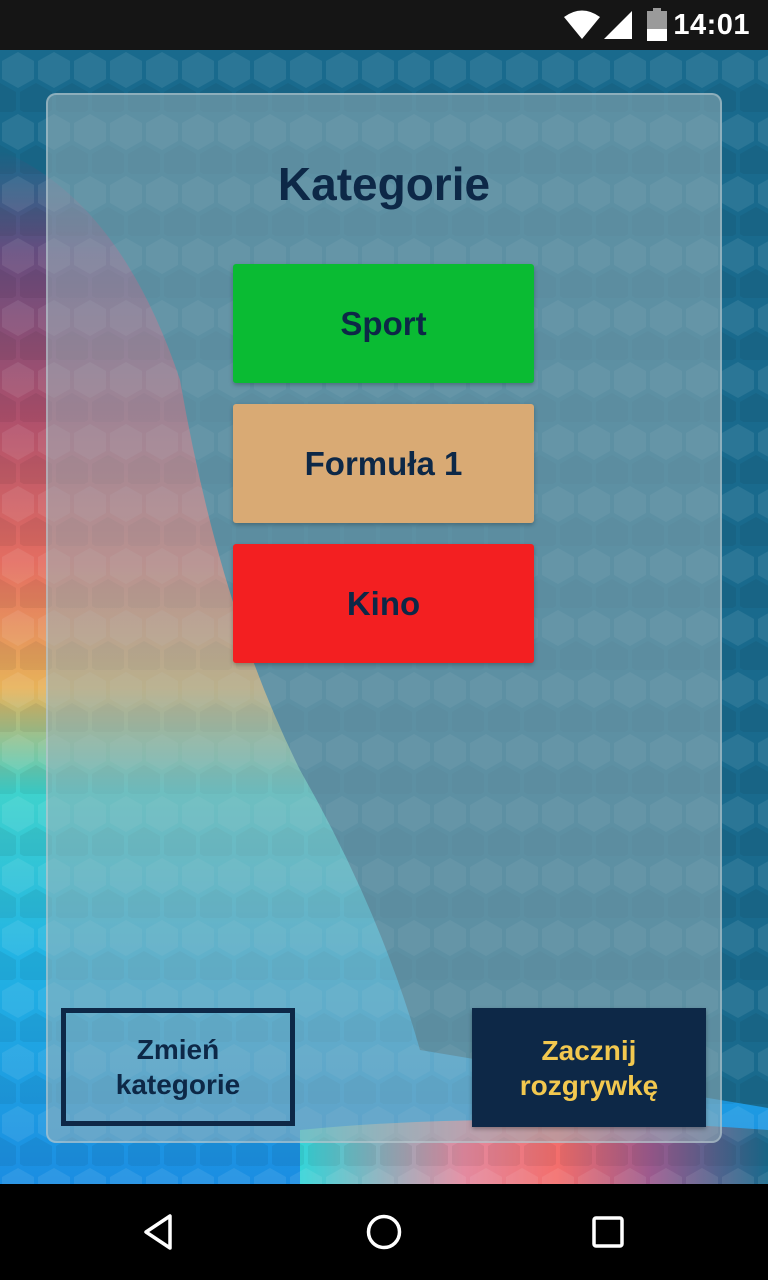 This screenshot has width=768, height=1280. I want to click on status-bar: 14:01, so click(384, 25).